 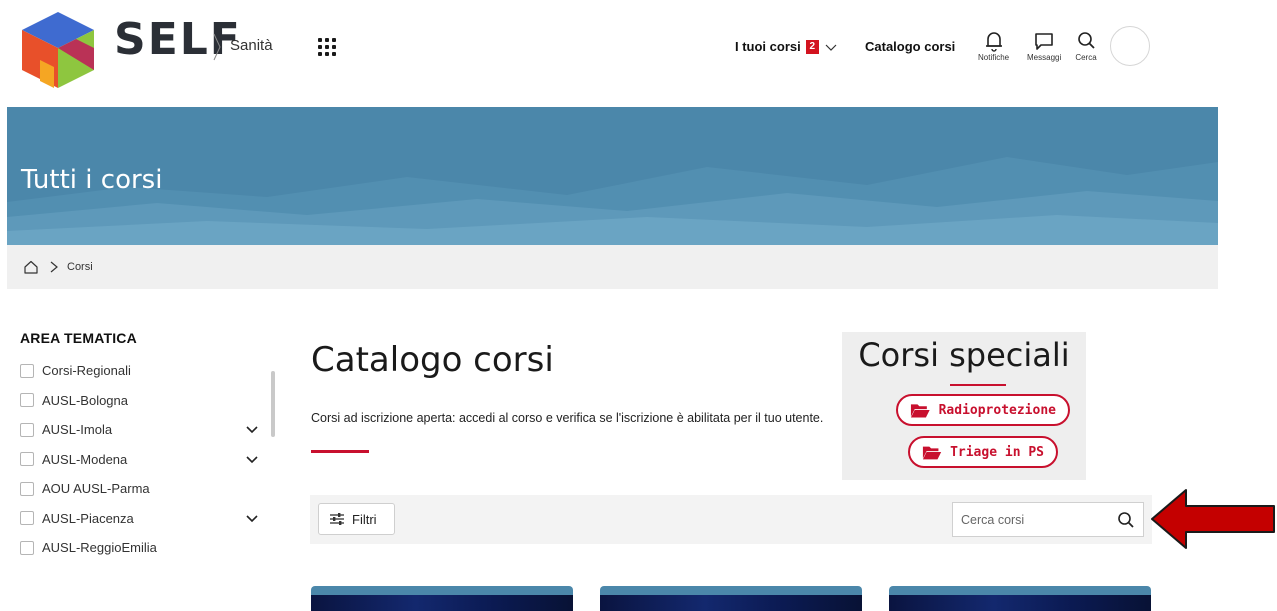 I want to click on special-underline, so click(x=978, y=385).